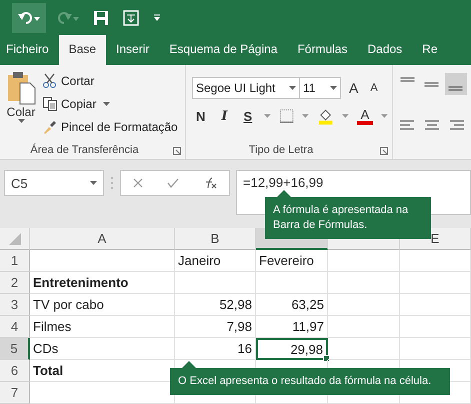 The image size is (471, 404). Describe the element at coordinates (322, 50) in the screenshot. I see `ribbon-tab: Fórmulas` at that location.